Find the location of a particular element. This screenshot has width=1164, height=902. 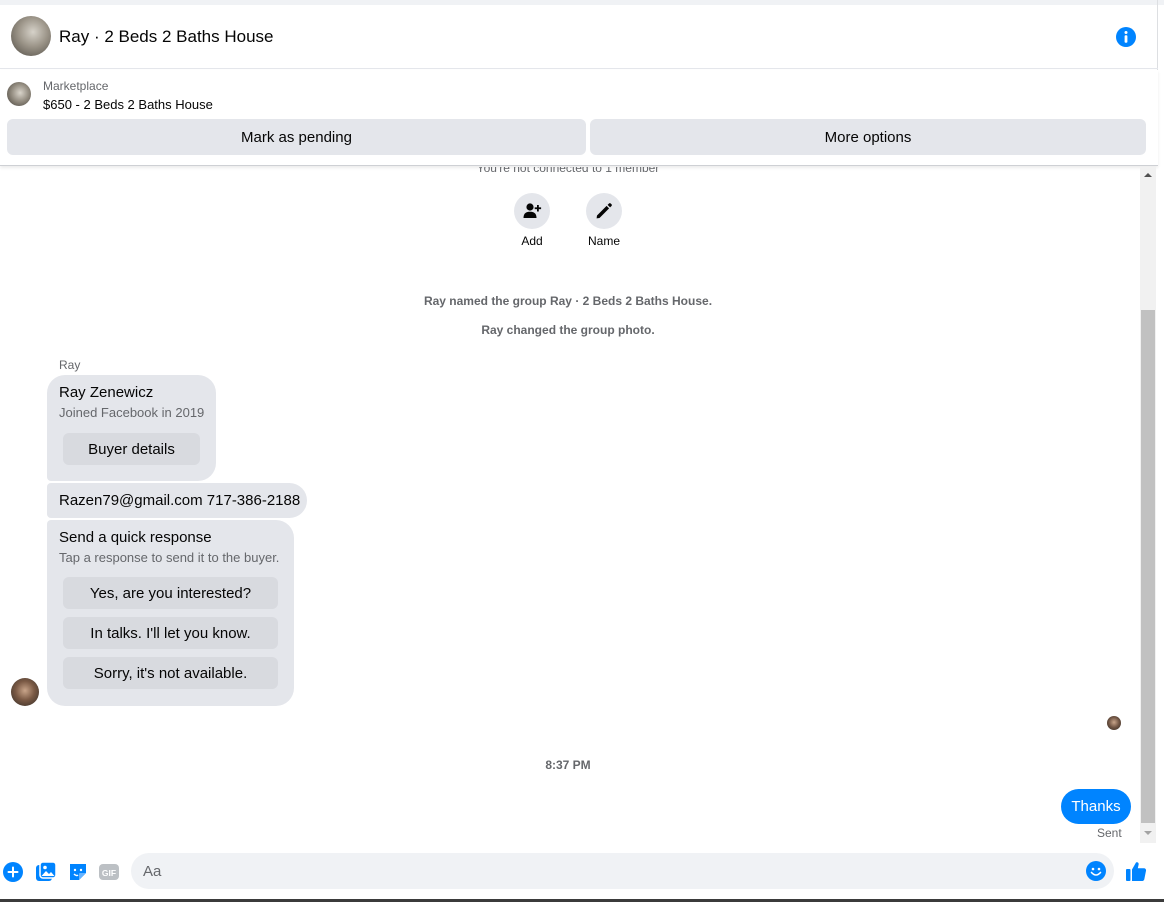

name-group-button is located at coordinates (604, 211).